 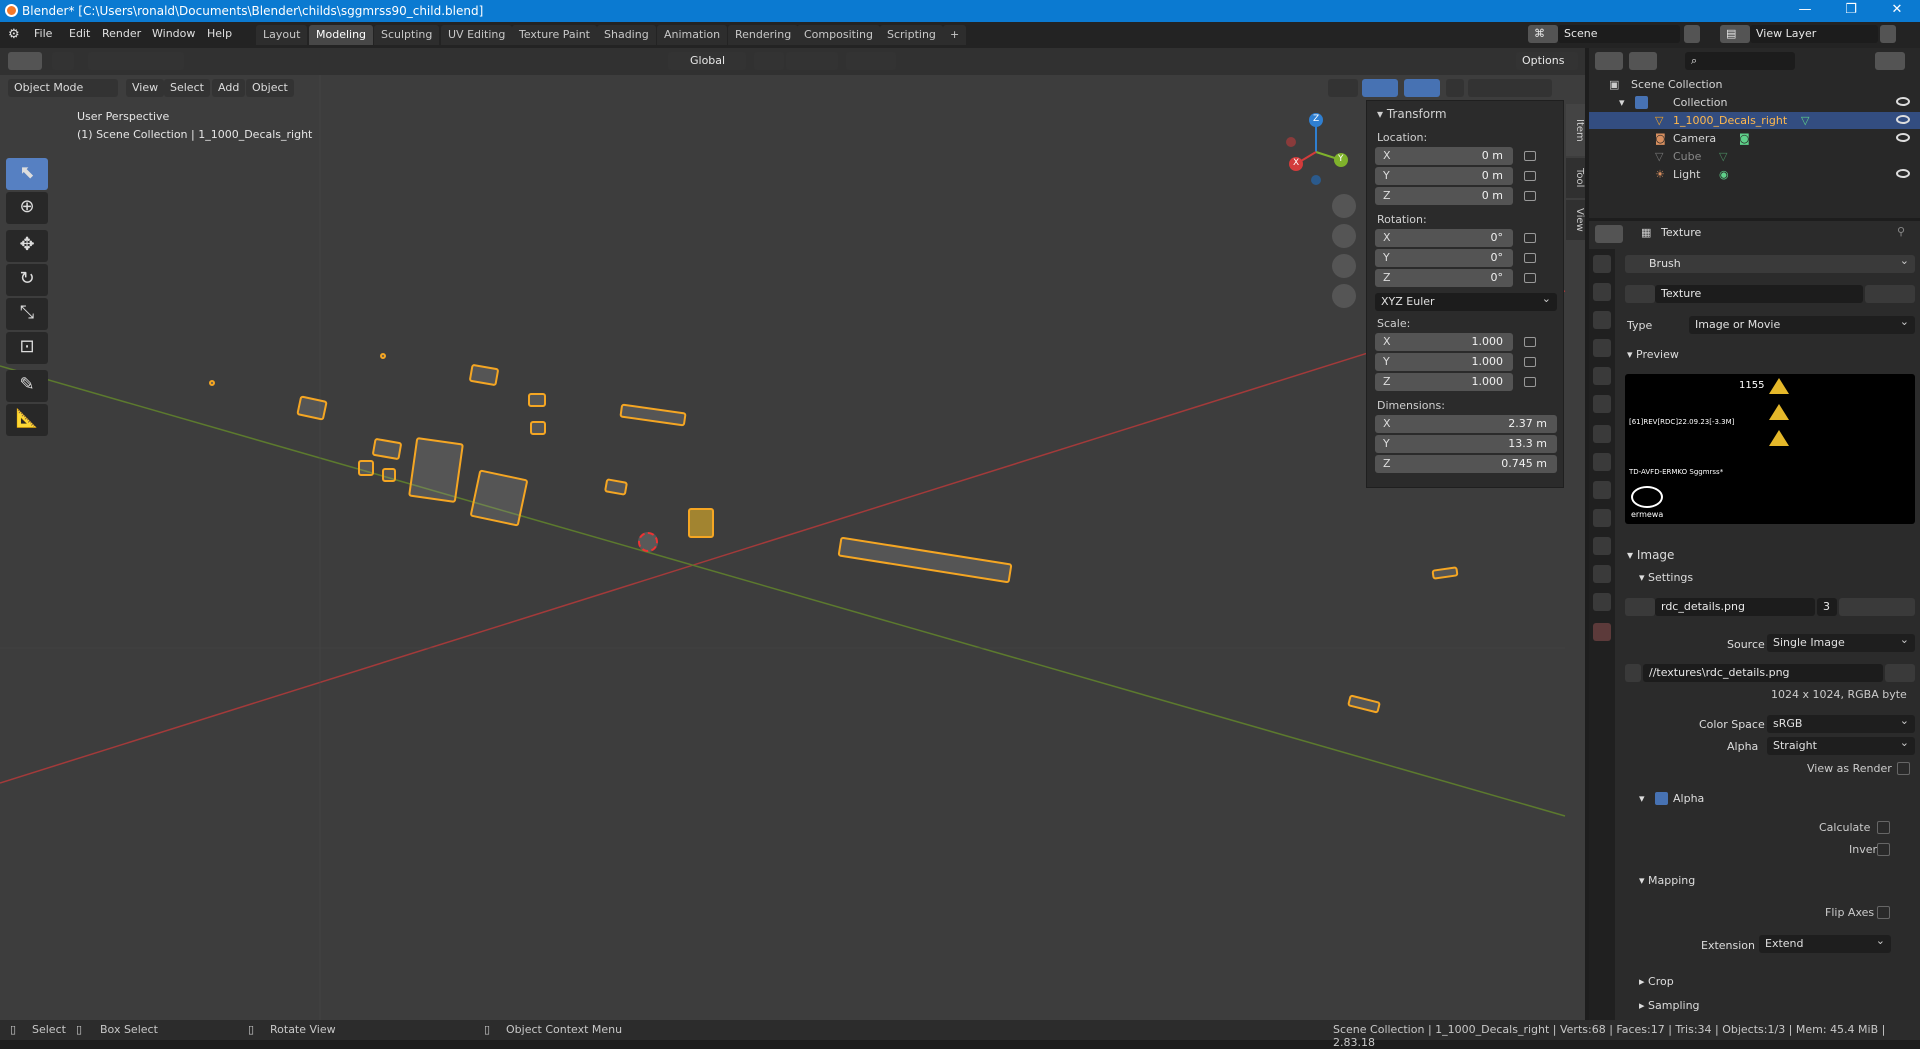 I want to click on crop-subsection-header: ▸ Crop, so click(x=1656, y=981).